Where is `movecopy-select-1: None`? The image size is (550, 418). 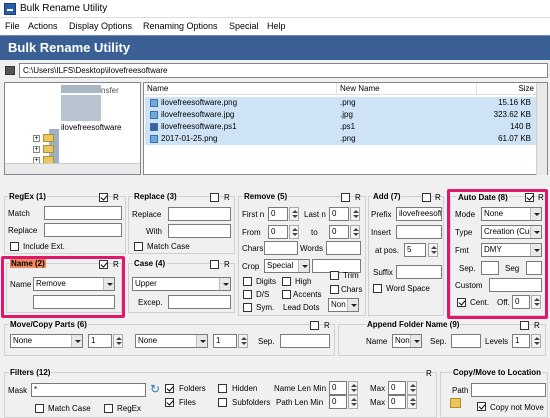
movecopy-select-1: None is located at coordinates (46, 341).